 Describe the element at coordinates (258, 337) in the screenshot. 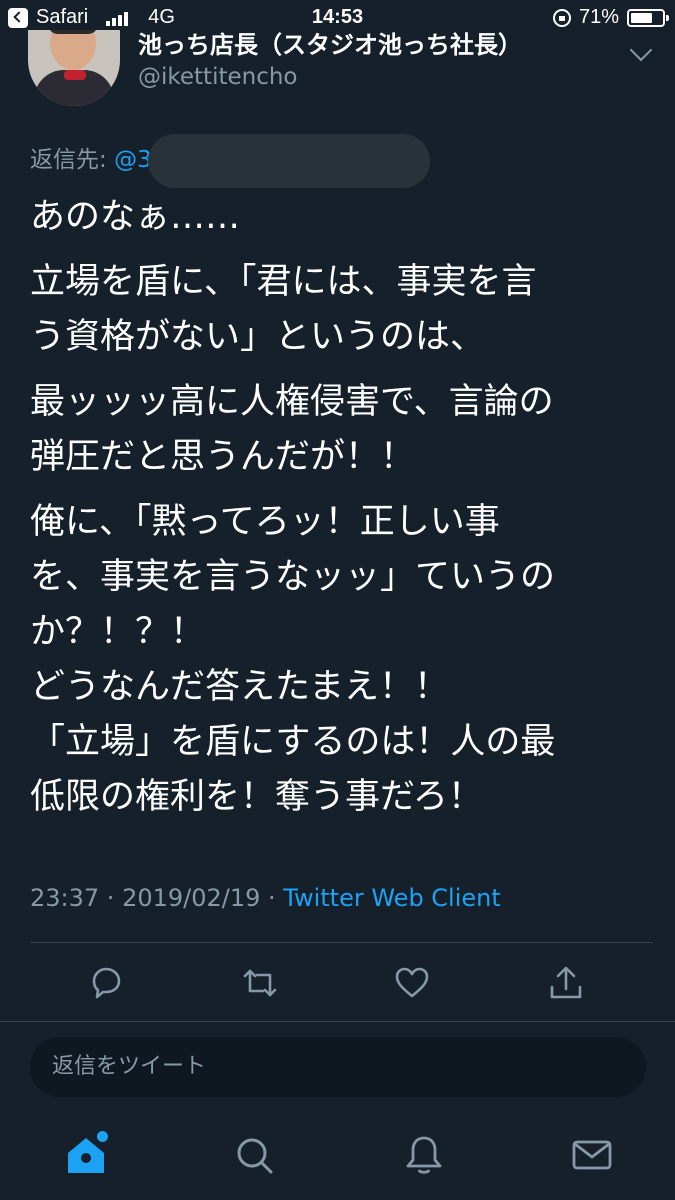

I see `tweet-line: う資格がない」というのは、` at that location.